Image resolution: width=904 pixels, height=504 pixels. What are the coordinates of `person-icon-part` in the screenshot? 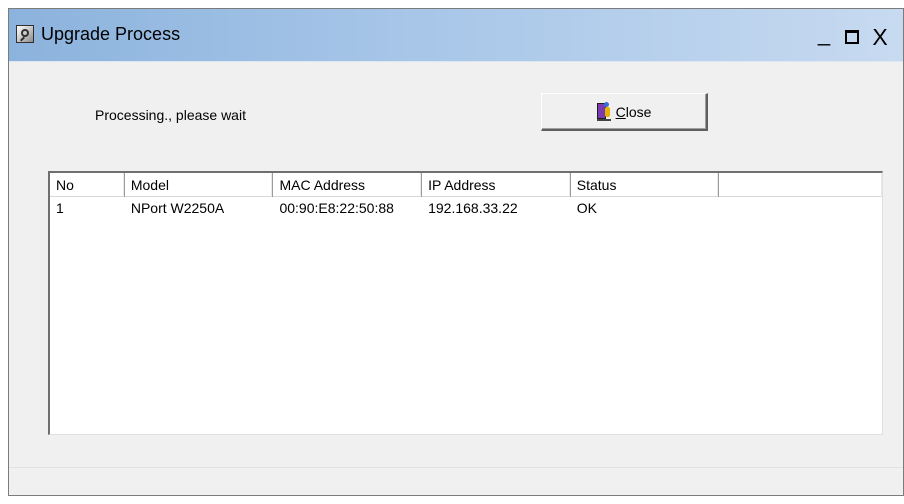 It's located at (606, 109).